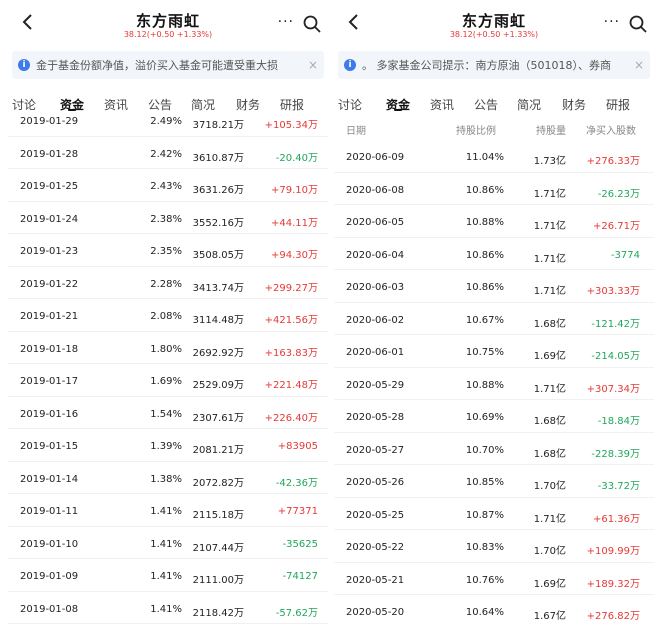  What do you see at coordinates (484, 482) in the screenshot?
I see `cell-ratio: 10.85%` at bounding box center [484, 482].